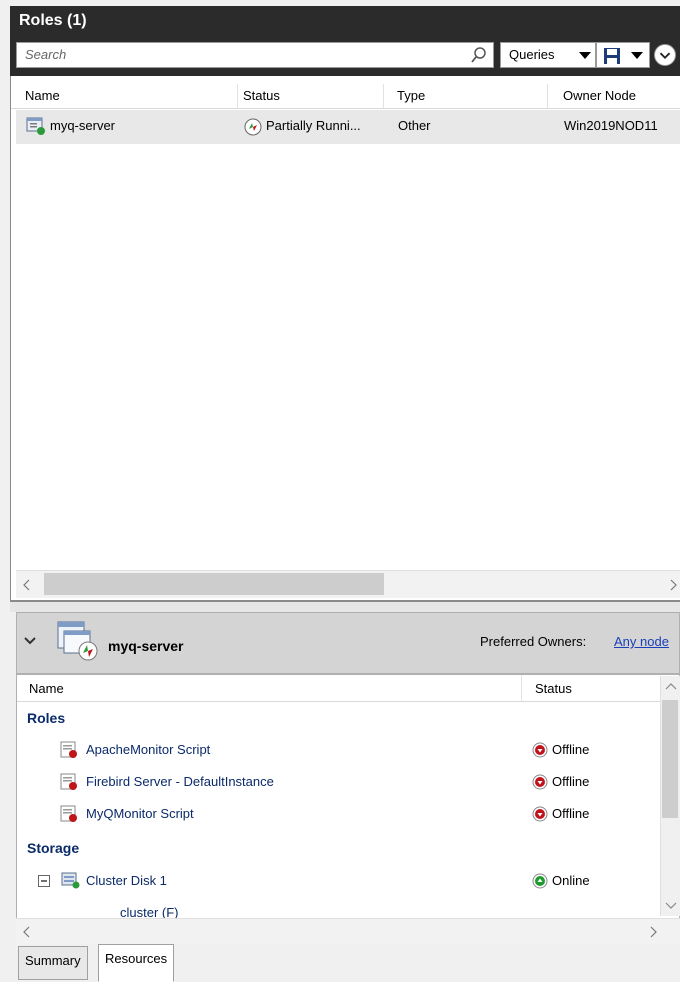 The height and width of the screenshot is (982, 680). Describe the element at coordinates (611, 125) in the screenshot. I see `role-owner-node: Win2019NOD11` at that location.